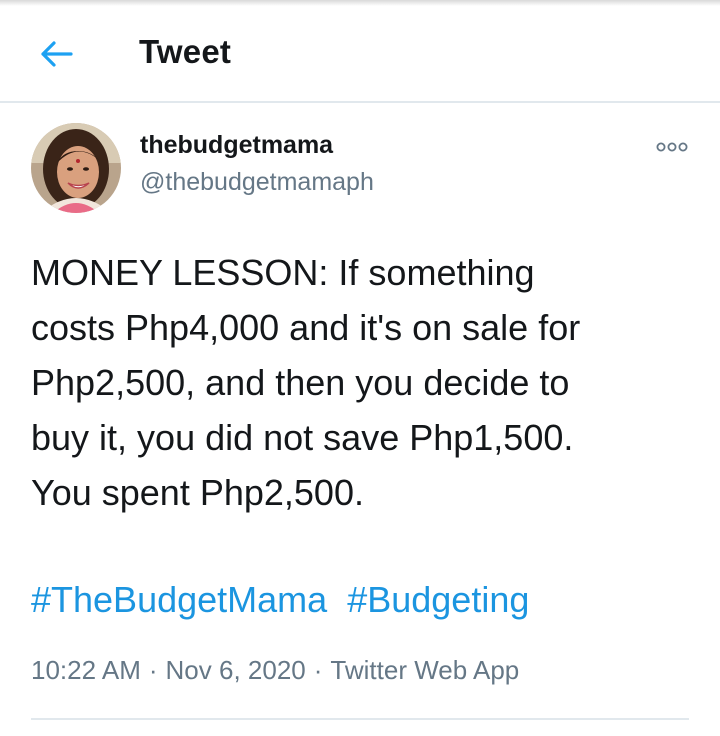 This screenshot has width=720, height=736. I want to click on display-name: thebudgetmama, so click(236, 145).